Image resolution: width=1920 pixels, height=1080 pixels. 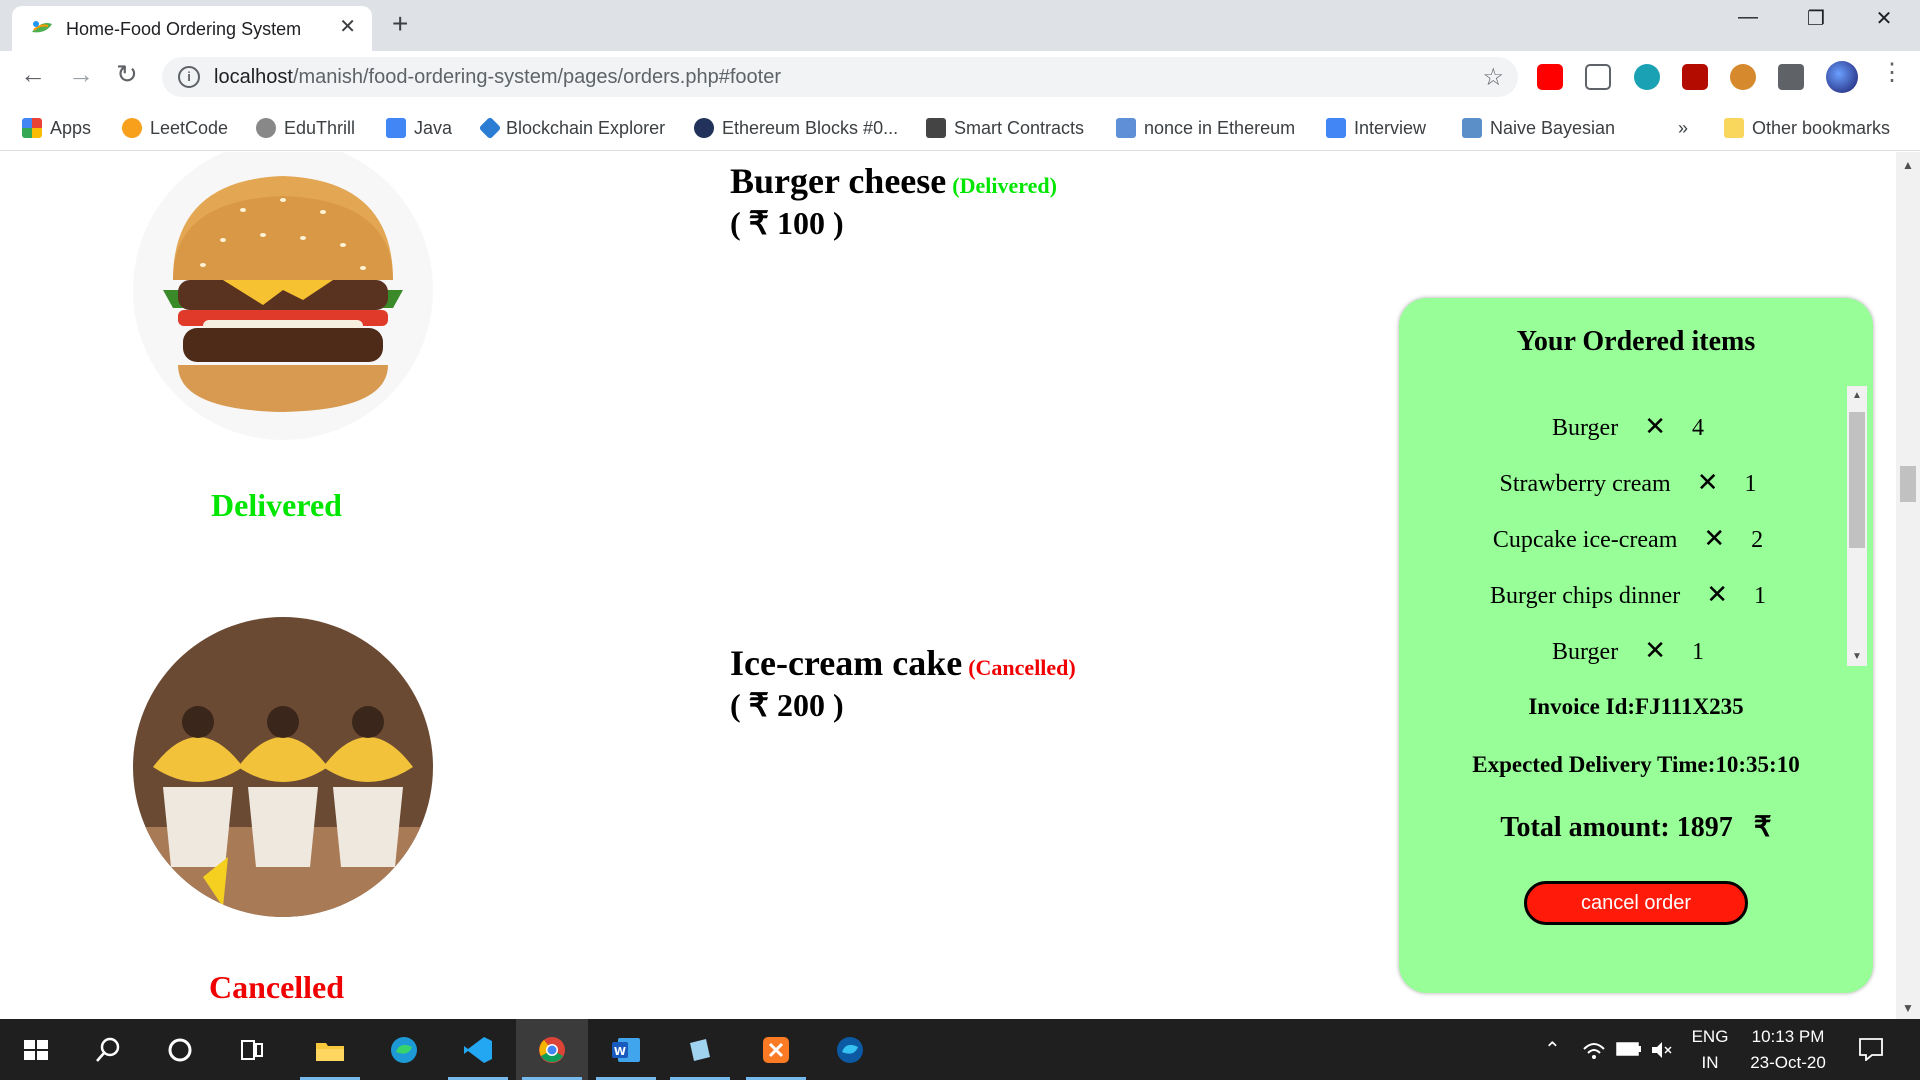 What do you see at coordinates (478, 1049) in the screenshot?
I see `vscode-button` at bounding box center [478, 1049].